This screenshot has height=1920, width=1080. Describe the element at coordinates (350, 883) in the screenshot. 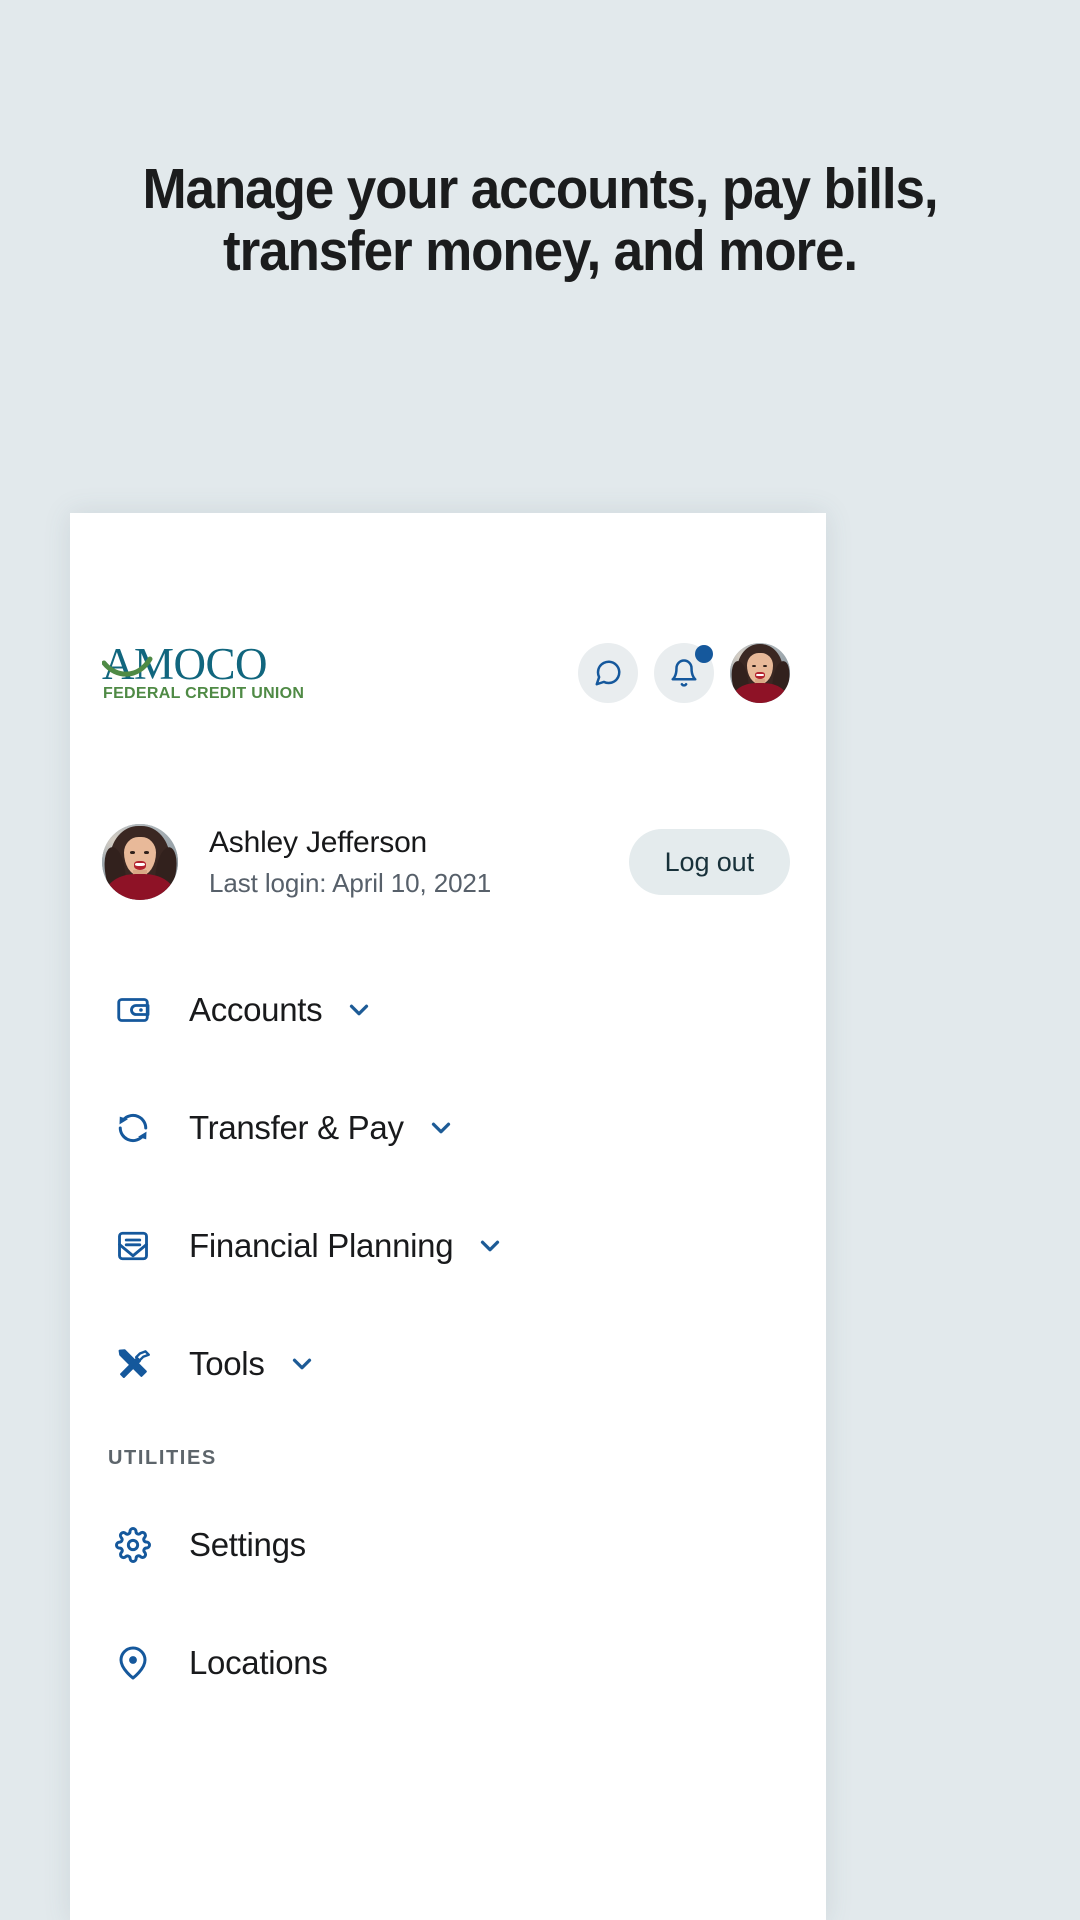

I see `last-login-text: Last login: April 10, 2021` at that location.